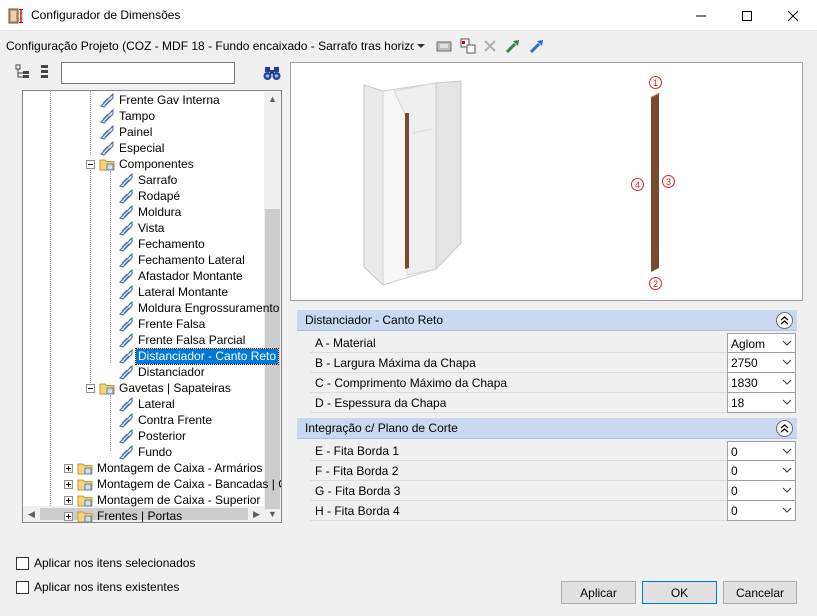 This screenshot has height=616, width=817. What do you see at coordinates (345, 343) in the screenshot?
I see `prop-label: A - Material` at bounding box center [345, 343].